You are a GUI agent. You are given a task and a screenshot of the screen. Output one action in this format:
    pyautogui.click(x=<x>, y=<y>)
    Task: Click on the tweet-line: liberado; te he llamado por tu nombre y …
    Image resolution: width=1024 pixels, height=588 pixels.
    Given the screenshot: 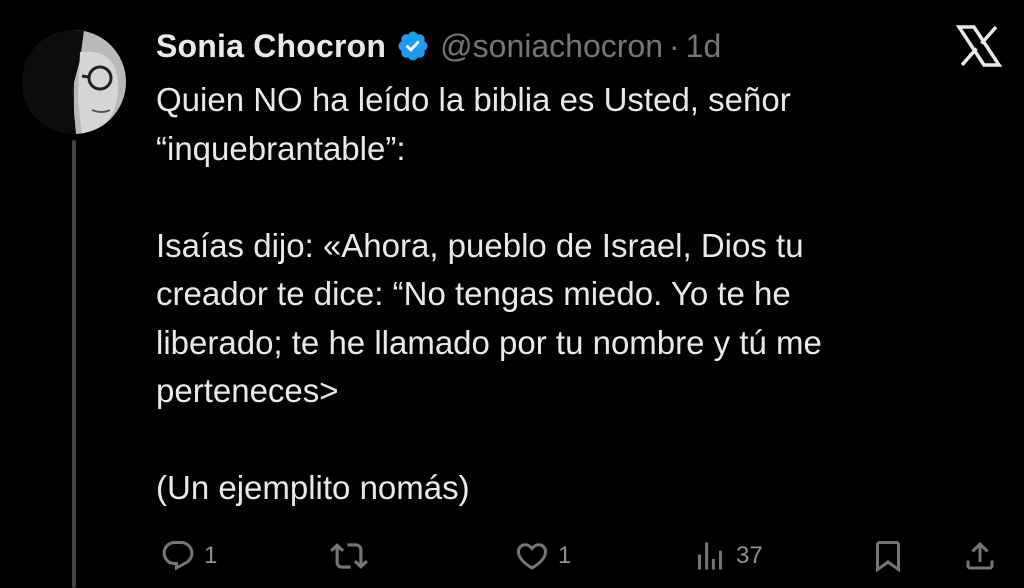 What is the action you would take?
    pyautogui.click(x=489, y=342)
    